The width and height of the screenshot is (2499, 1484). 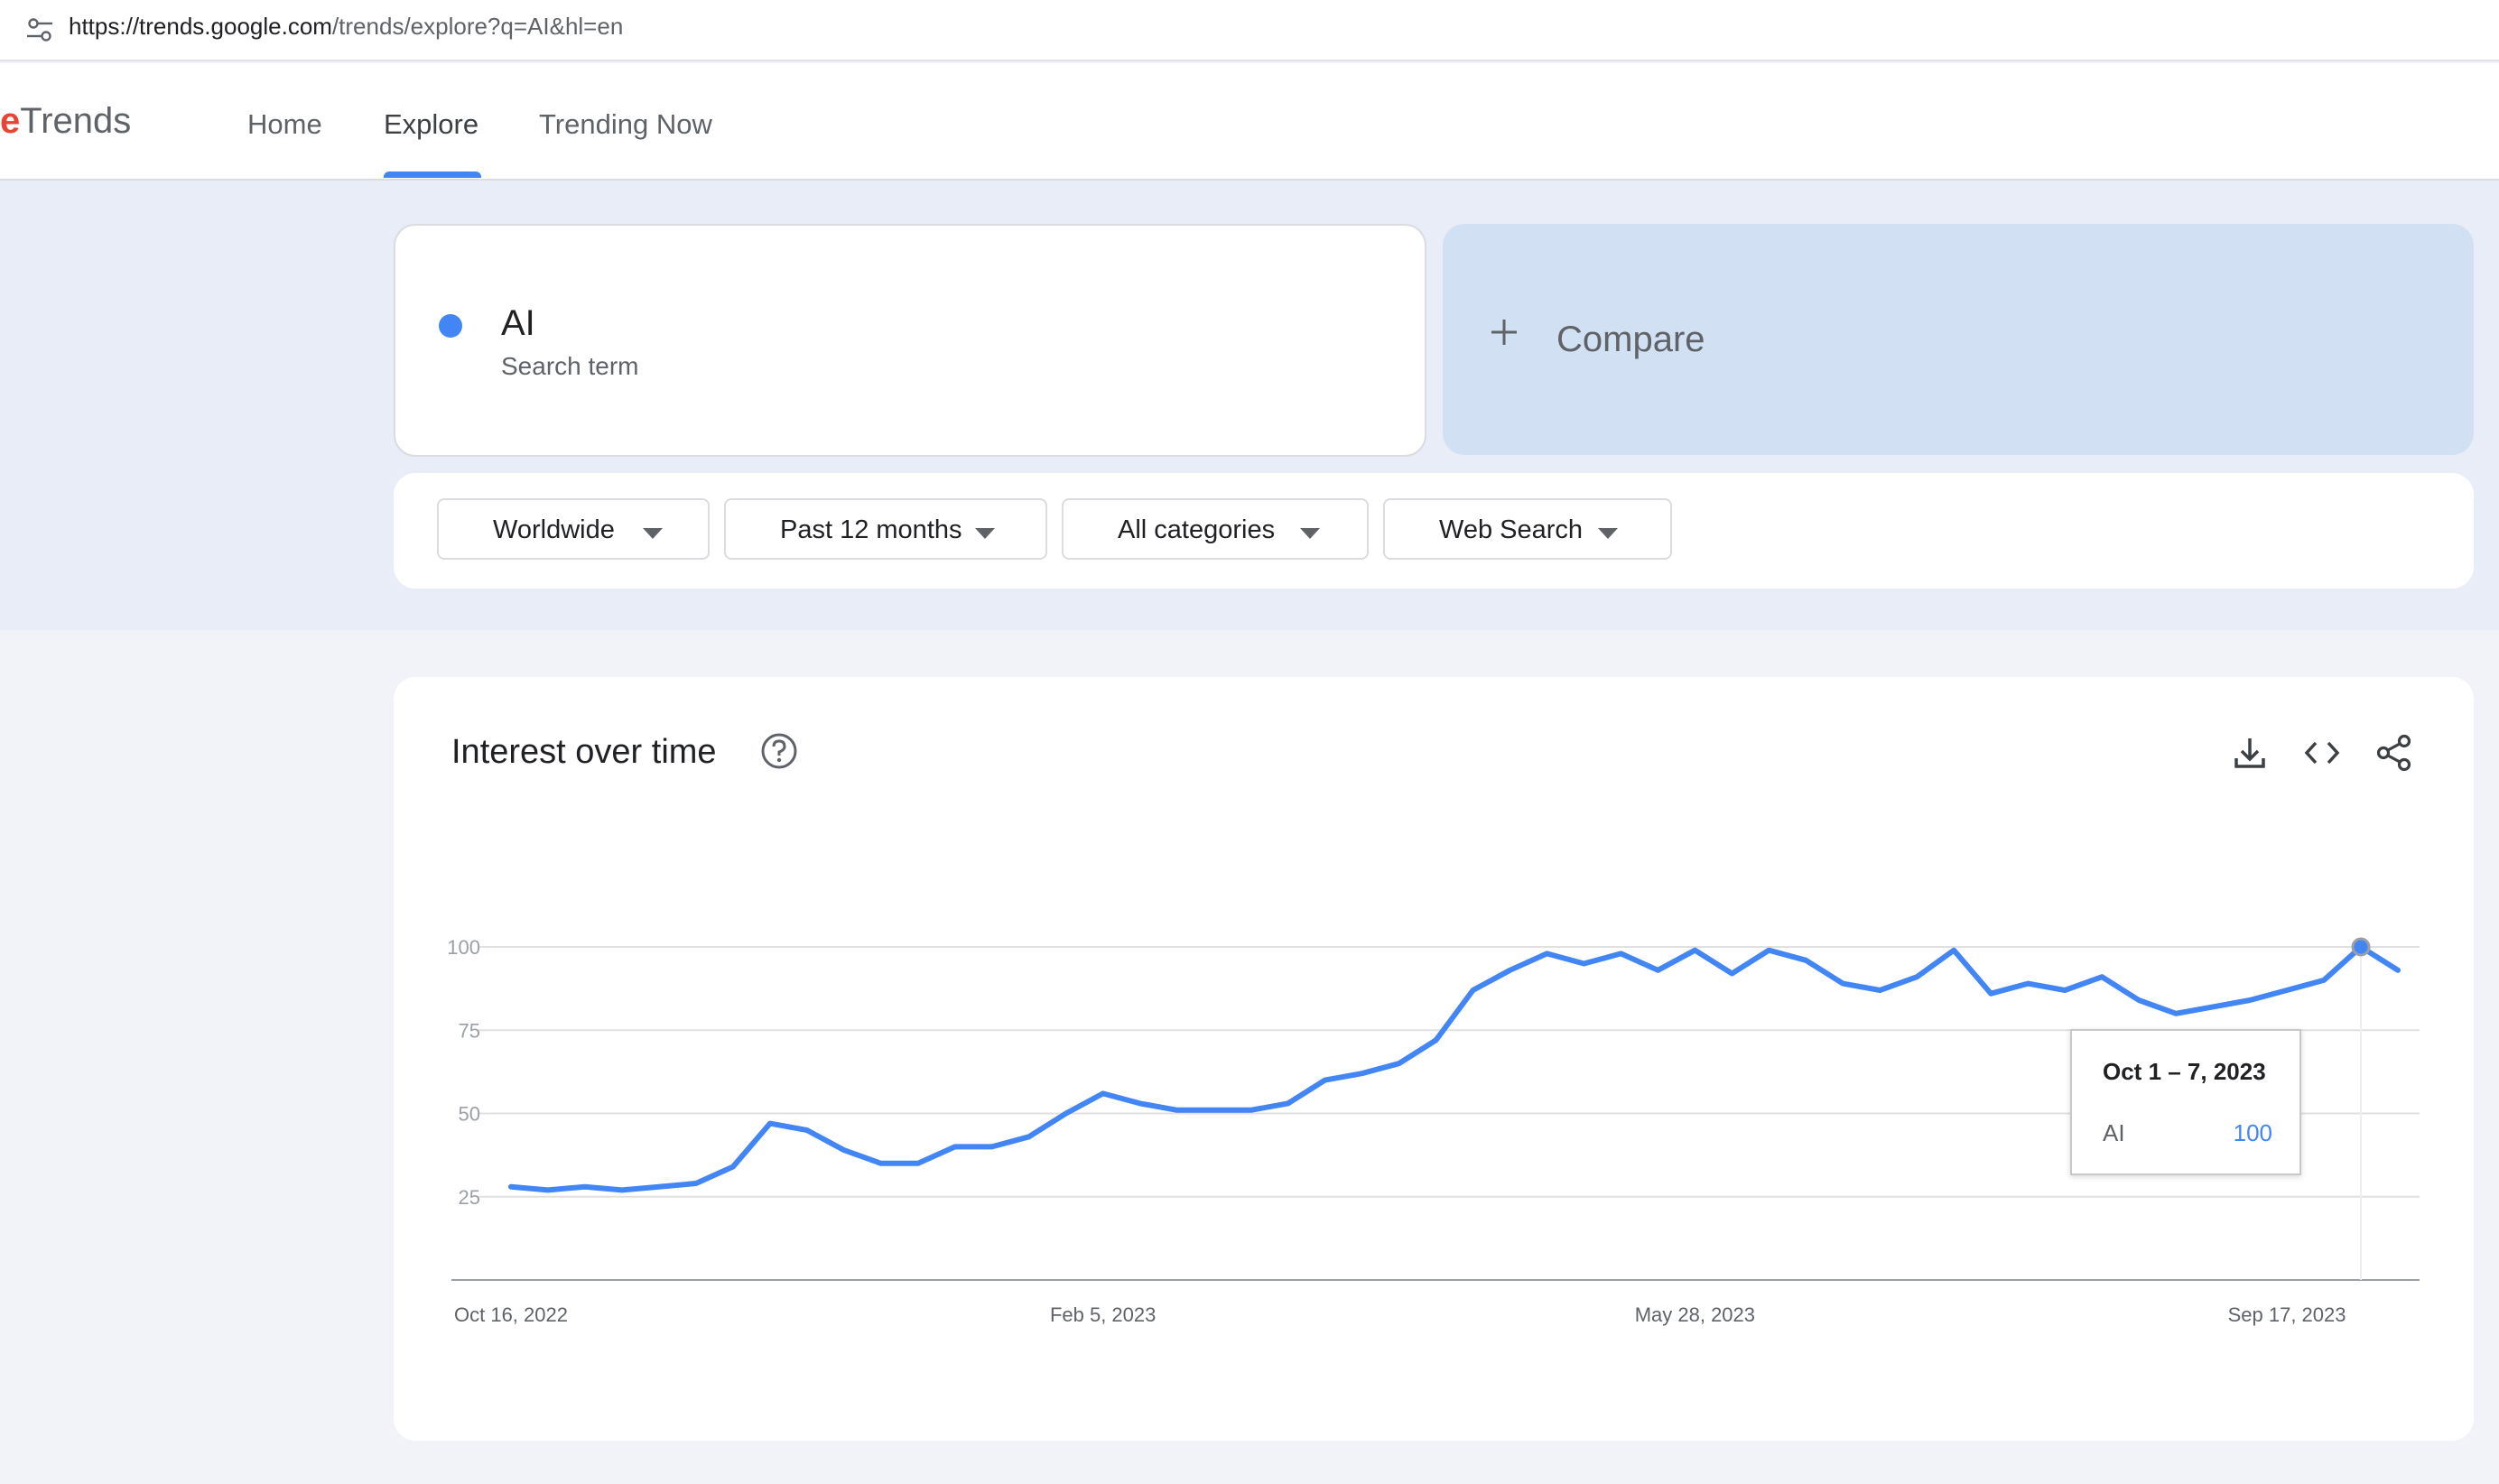 What do you see at coordinates (2185, 1102) in the screenshot?
I see `chart-tooltip: Oct 1 – 7, 2023 AI 100` at bounding box center [2185, 1102].